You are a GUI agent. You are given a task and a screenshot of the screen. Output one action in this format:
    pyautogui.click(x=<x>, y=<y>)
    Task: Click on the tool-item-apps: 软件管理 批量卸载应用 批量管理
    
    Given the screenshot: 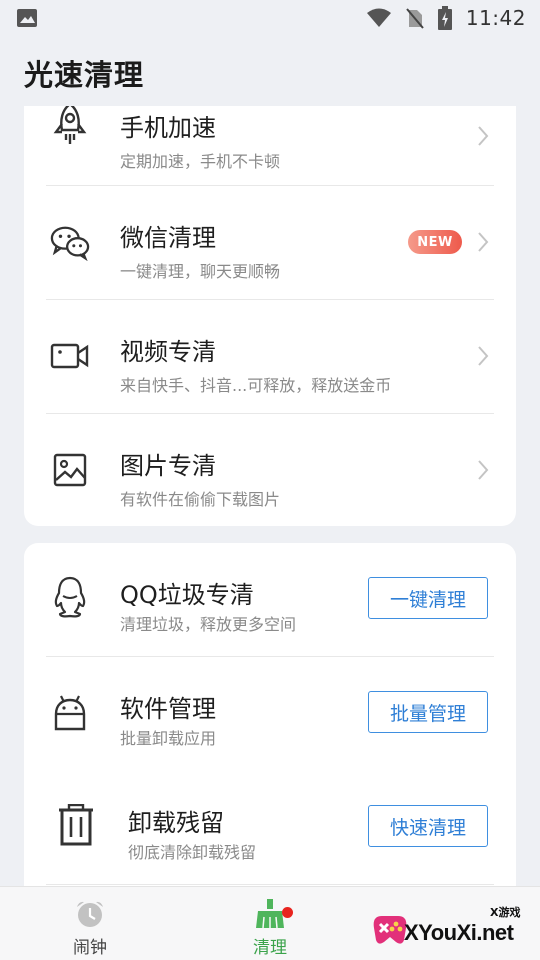 What is the action you would take?
    pyautogui.click(x=270, y=714)
    